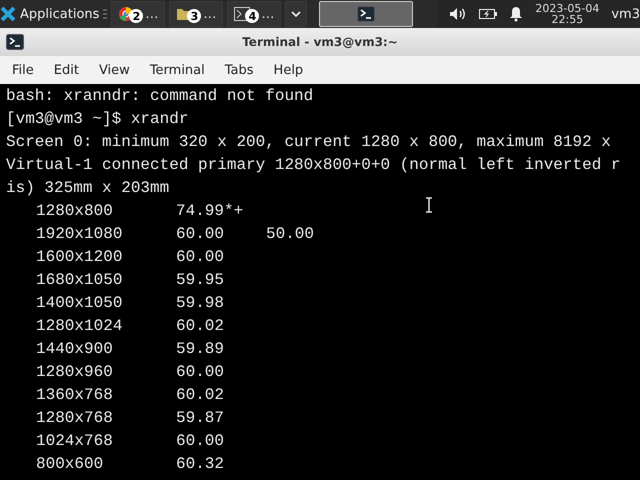 The height and width of the screenshot is (480, 640). What do you see at coordinates (488, 14) in the screenshot?
I see `battery-icon` at bounding box center [488, 14].